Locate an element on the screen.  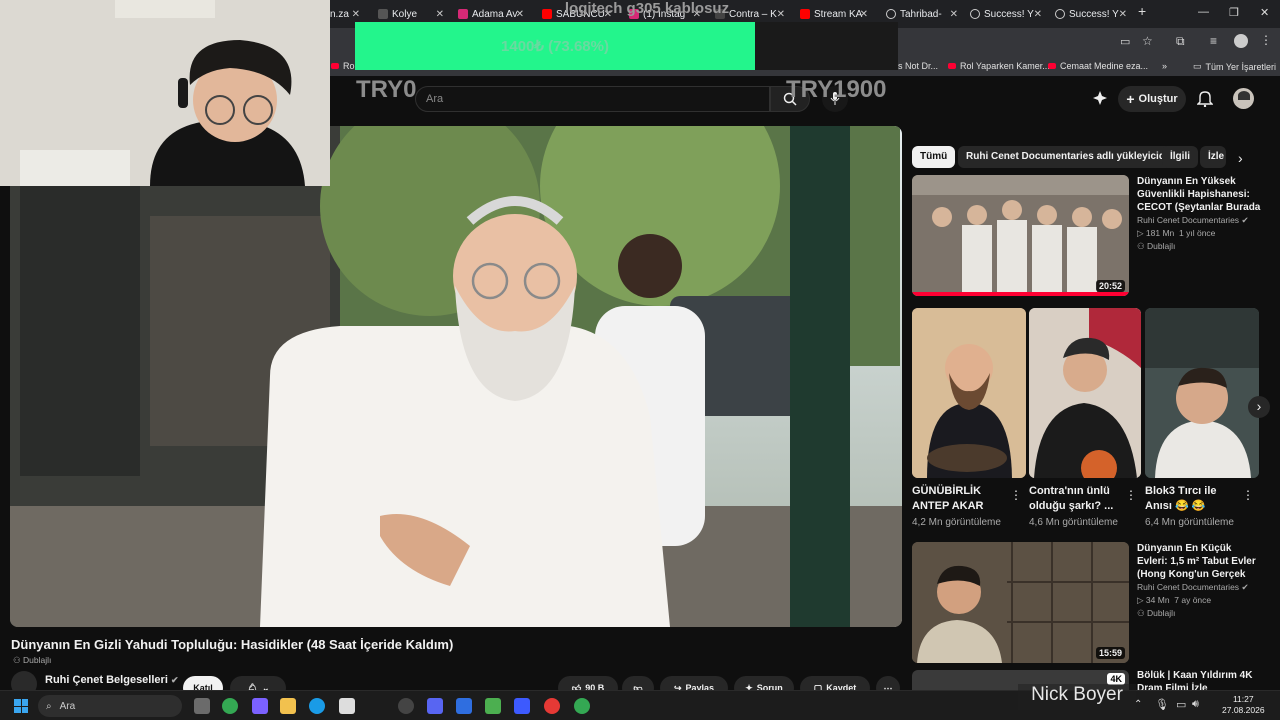
browser-tab: Tahribad- ✕ is located at coordinates (922, 14).